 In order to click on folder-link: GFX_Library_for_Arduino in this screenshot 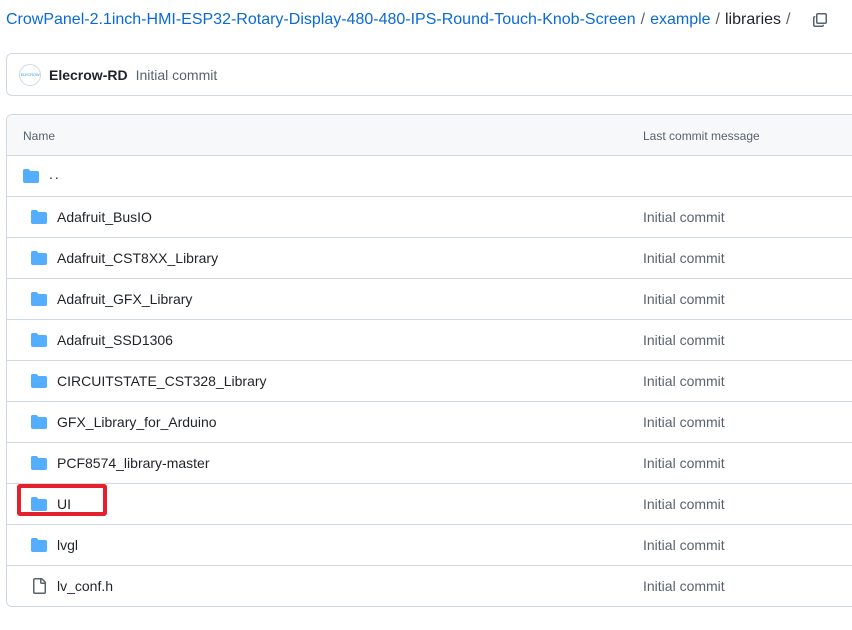, I will do `click(137, 422)`.